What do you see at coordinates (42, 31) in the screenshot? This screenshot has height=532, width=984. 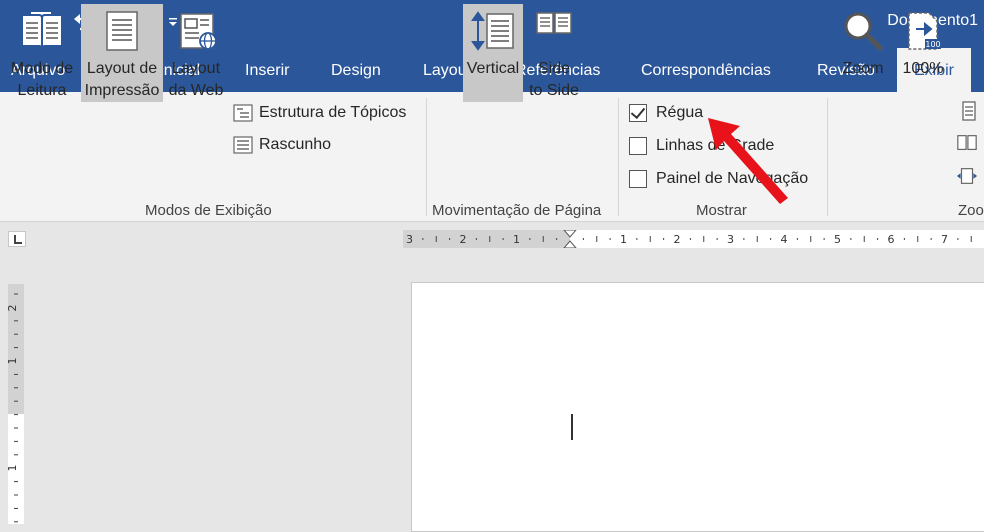 I see `book-icon` at bounding box center [42, 31].